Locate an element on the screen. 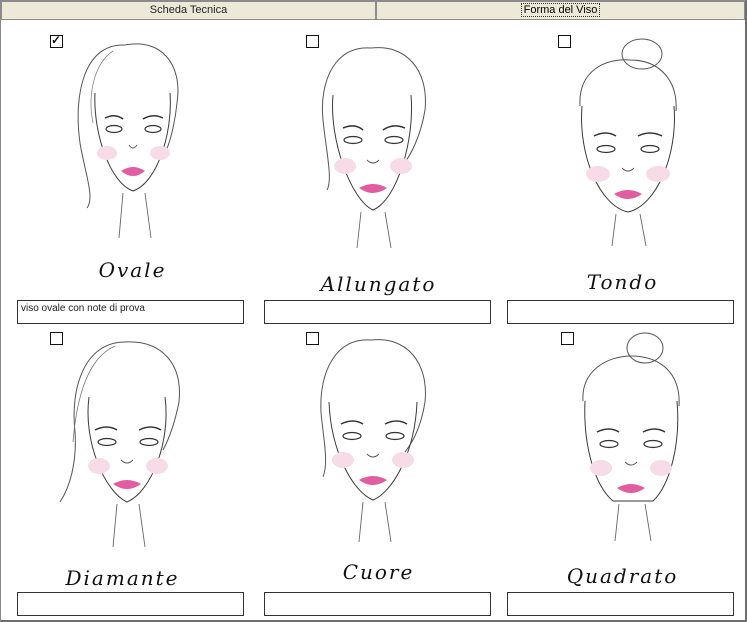  face-illustration-diamante is located at coordinates (119, 444).